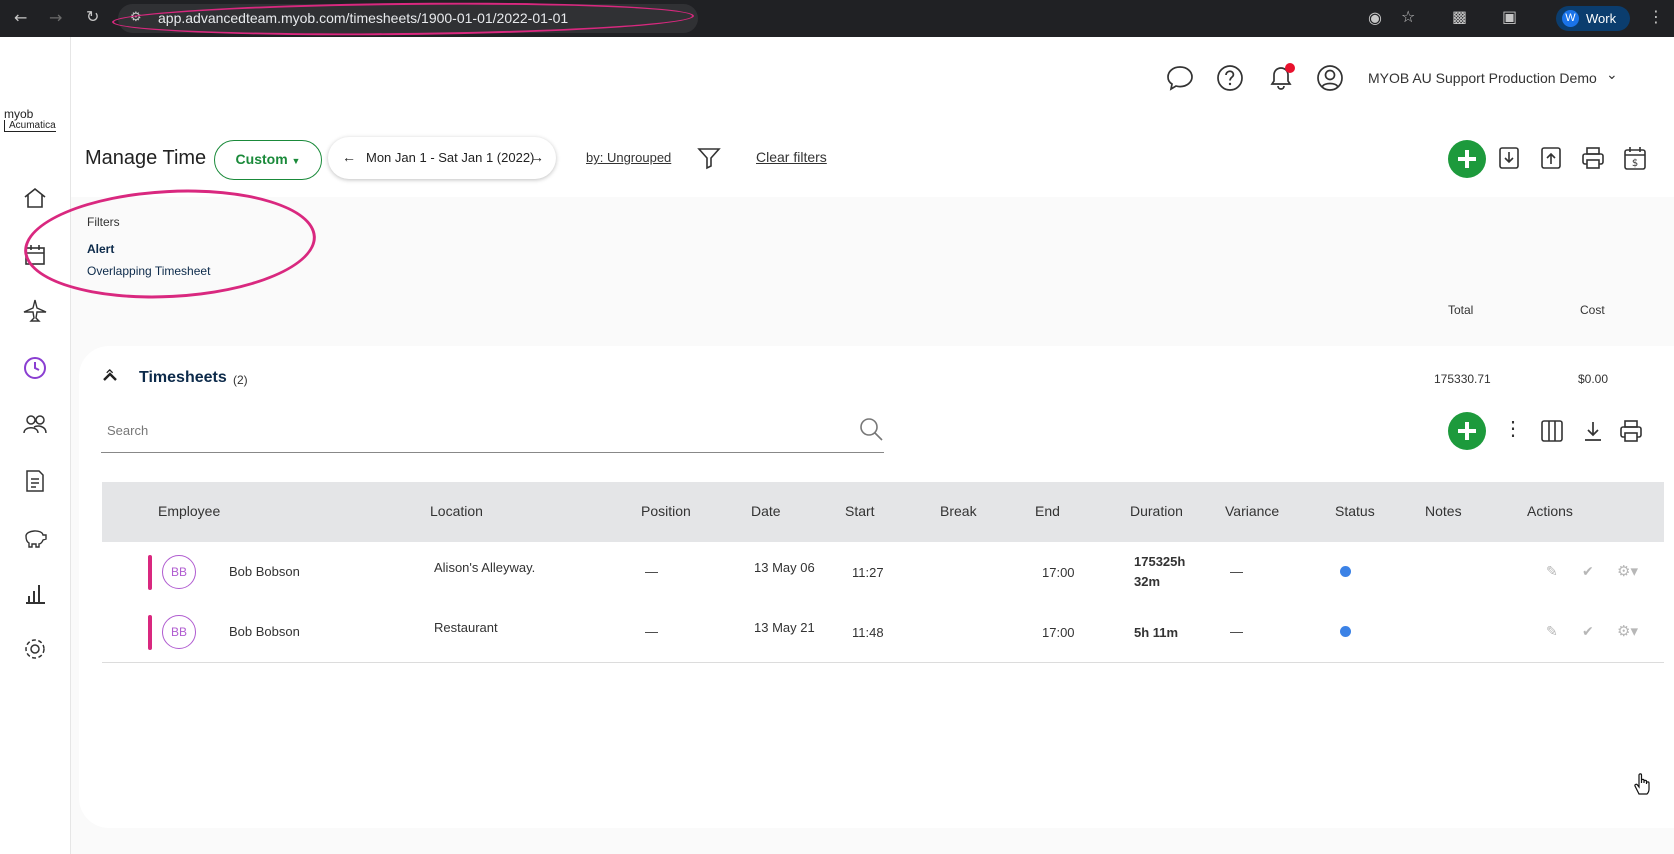  Describe the element at coordinates (1656, 17) in the screenshot. I see `more-vertical-icon: ⋮` at that location.